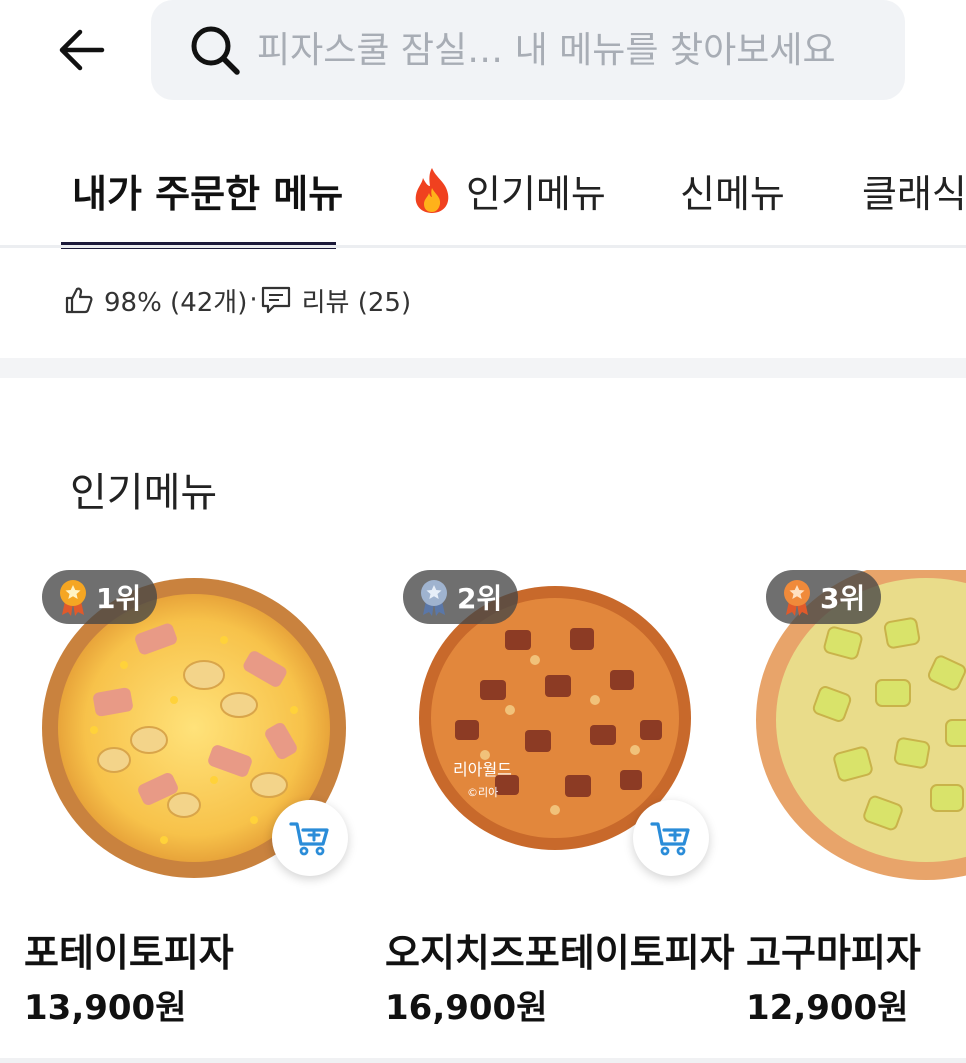 The width and height of the screenshot is (966, 1063). I want to click on silver-medal-icon, so click(434, 598).